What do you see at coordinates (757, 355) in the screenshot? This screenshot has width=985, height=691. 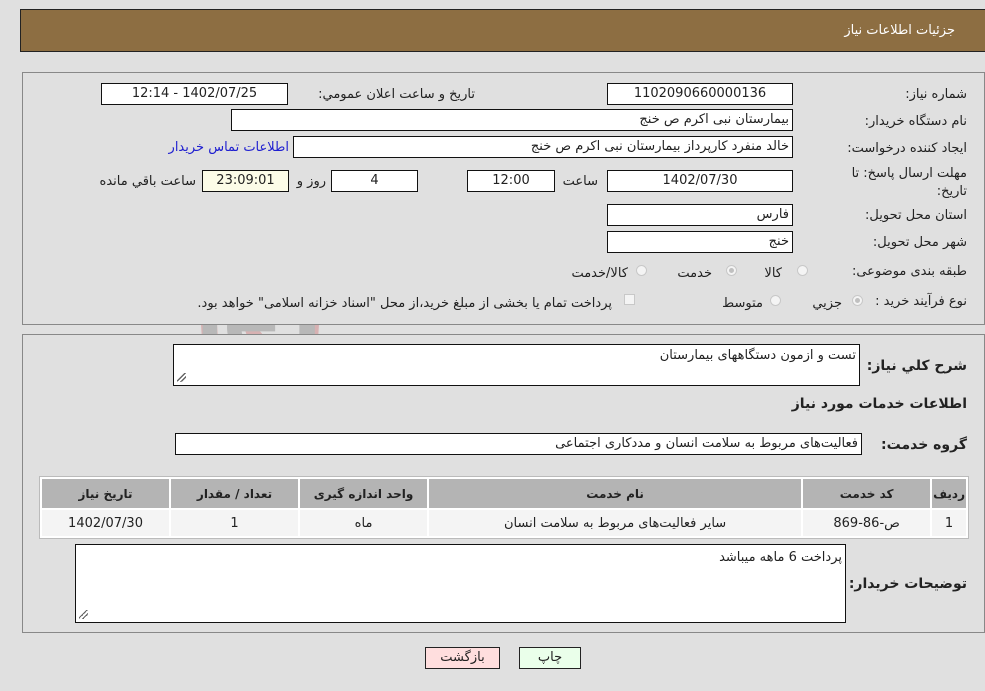 I see `description-text: تست و ازمون دستگاههای بیمارستان` at bounding box center [757, 355].